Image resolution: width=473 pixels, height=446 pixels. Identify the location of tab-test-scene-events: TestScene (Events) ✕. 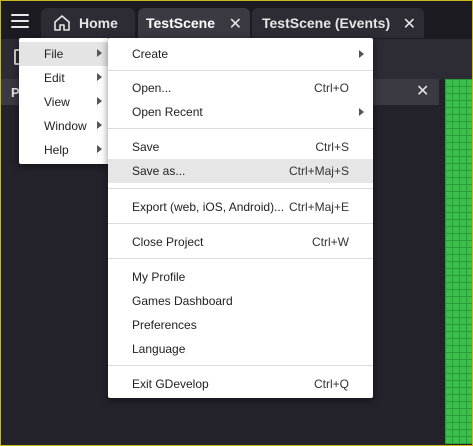
(338, 23).